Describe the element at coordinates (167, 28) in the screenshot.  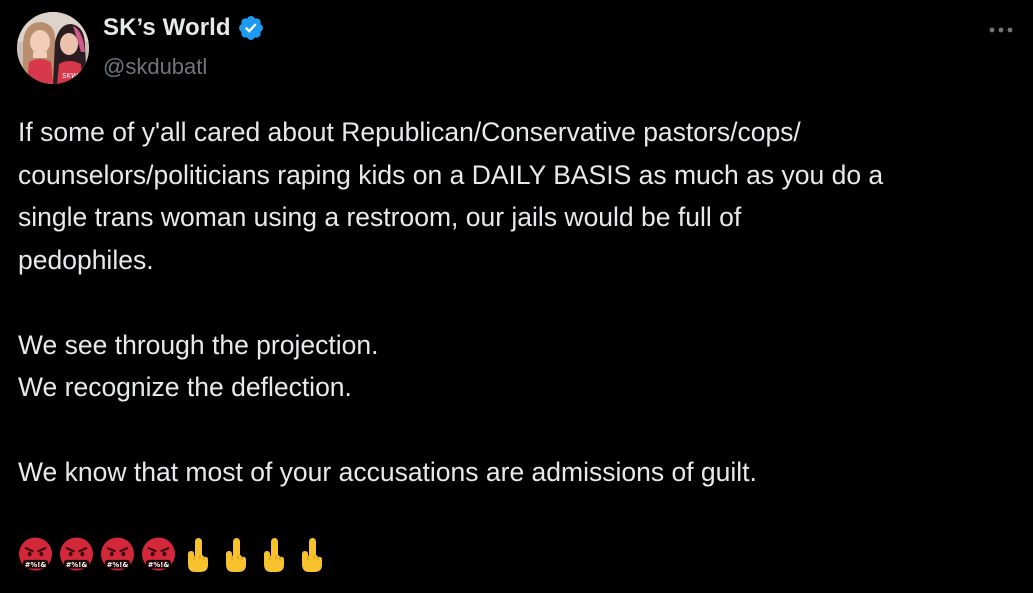
I see `author-display-name: SK’s World` at that location.